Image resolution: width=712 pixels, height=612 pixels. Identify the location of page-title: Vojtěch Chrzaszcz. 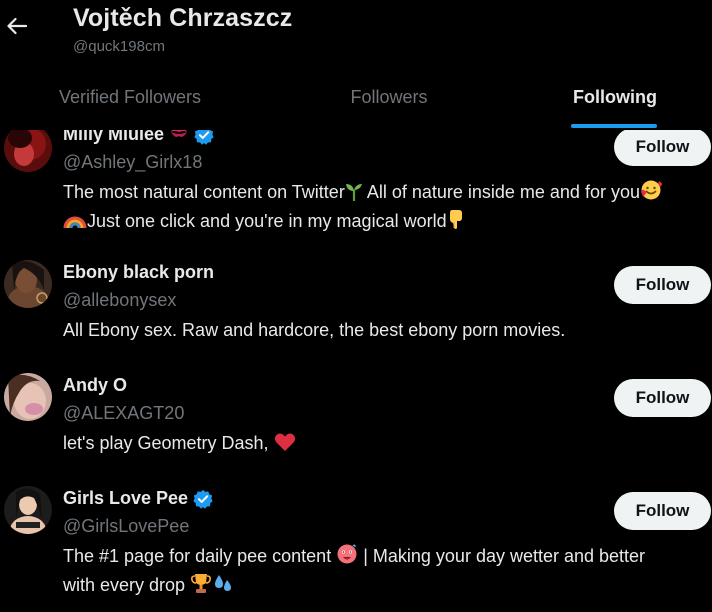
(183, 18).